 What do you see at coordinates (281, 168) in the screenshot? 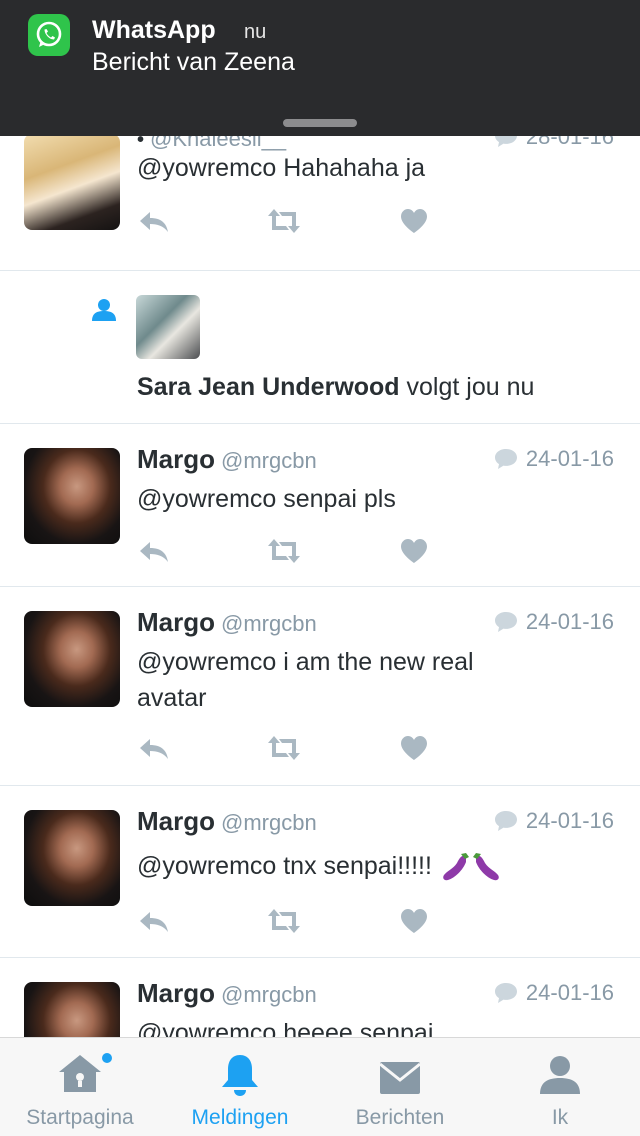
I see `tweet-text: @yowremco Hahahaha ja` at bounding box center [281, 168].